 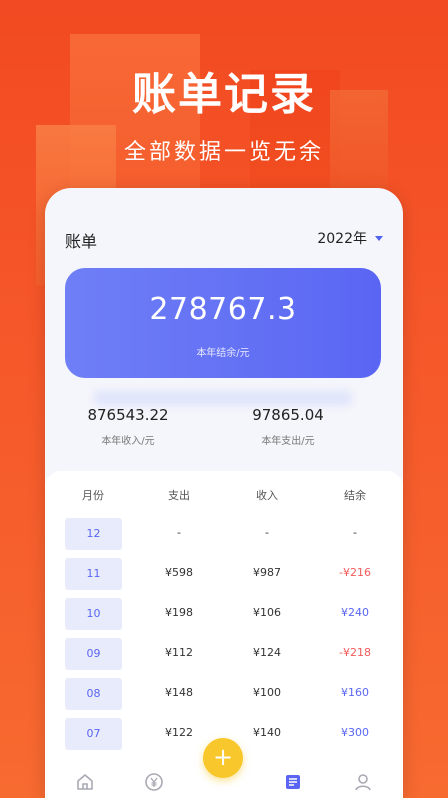 I want to click on month-chip: 12, so click(x=93, y=534).